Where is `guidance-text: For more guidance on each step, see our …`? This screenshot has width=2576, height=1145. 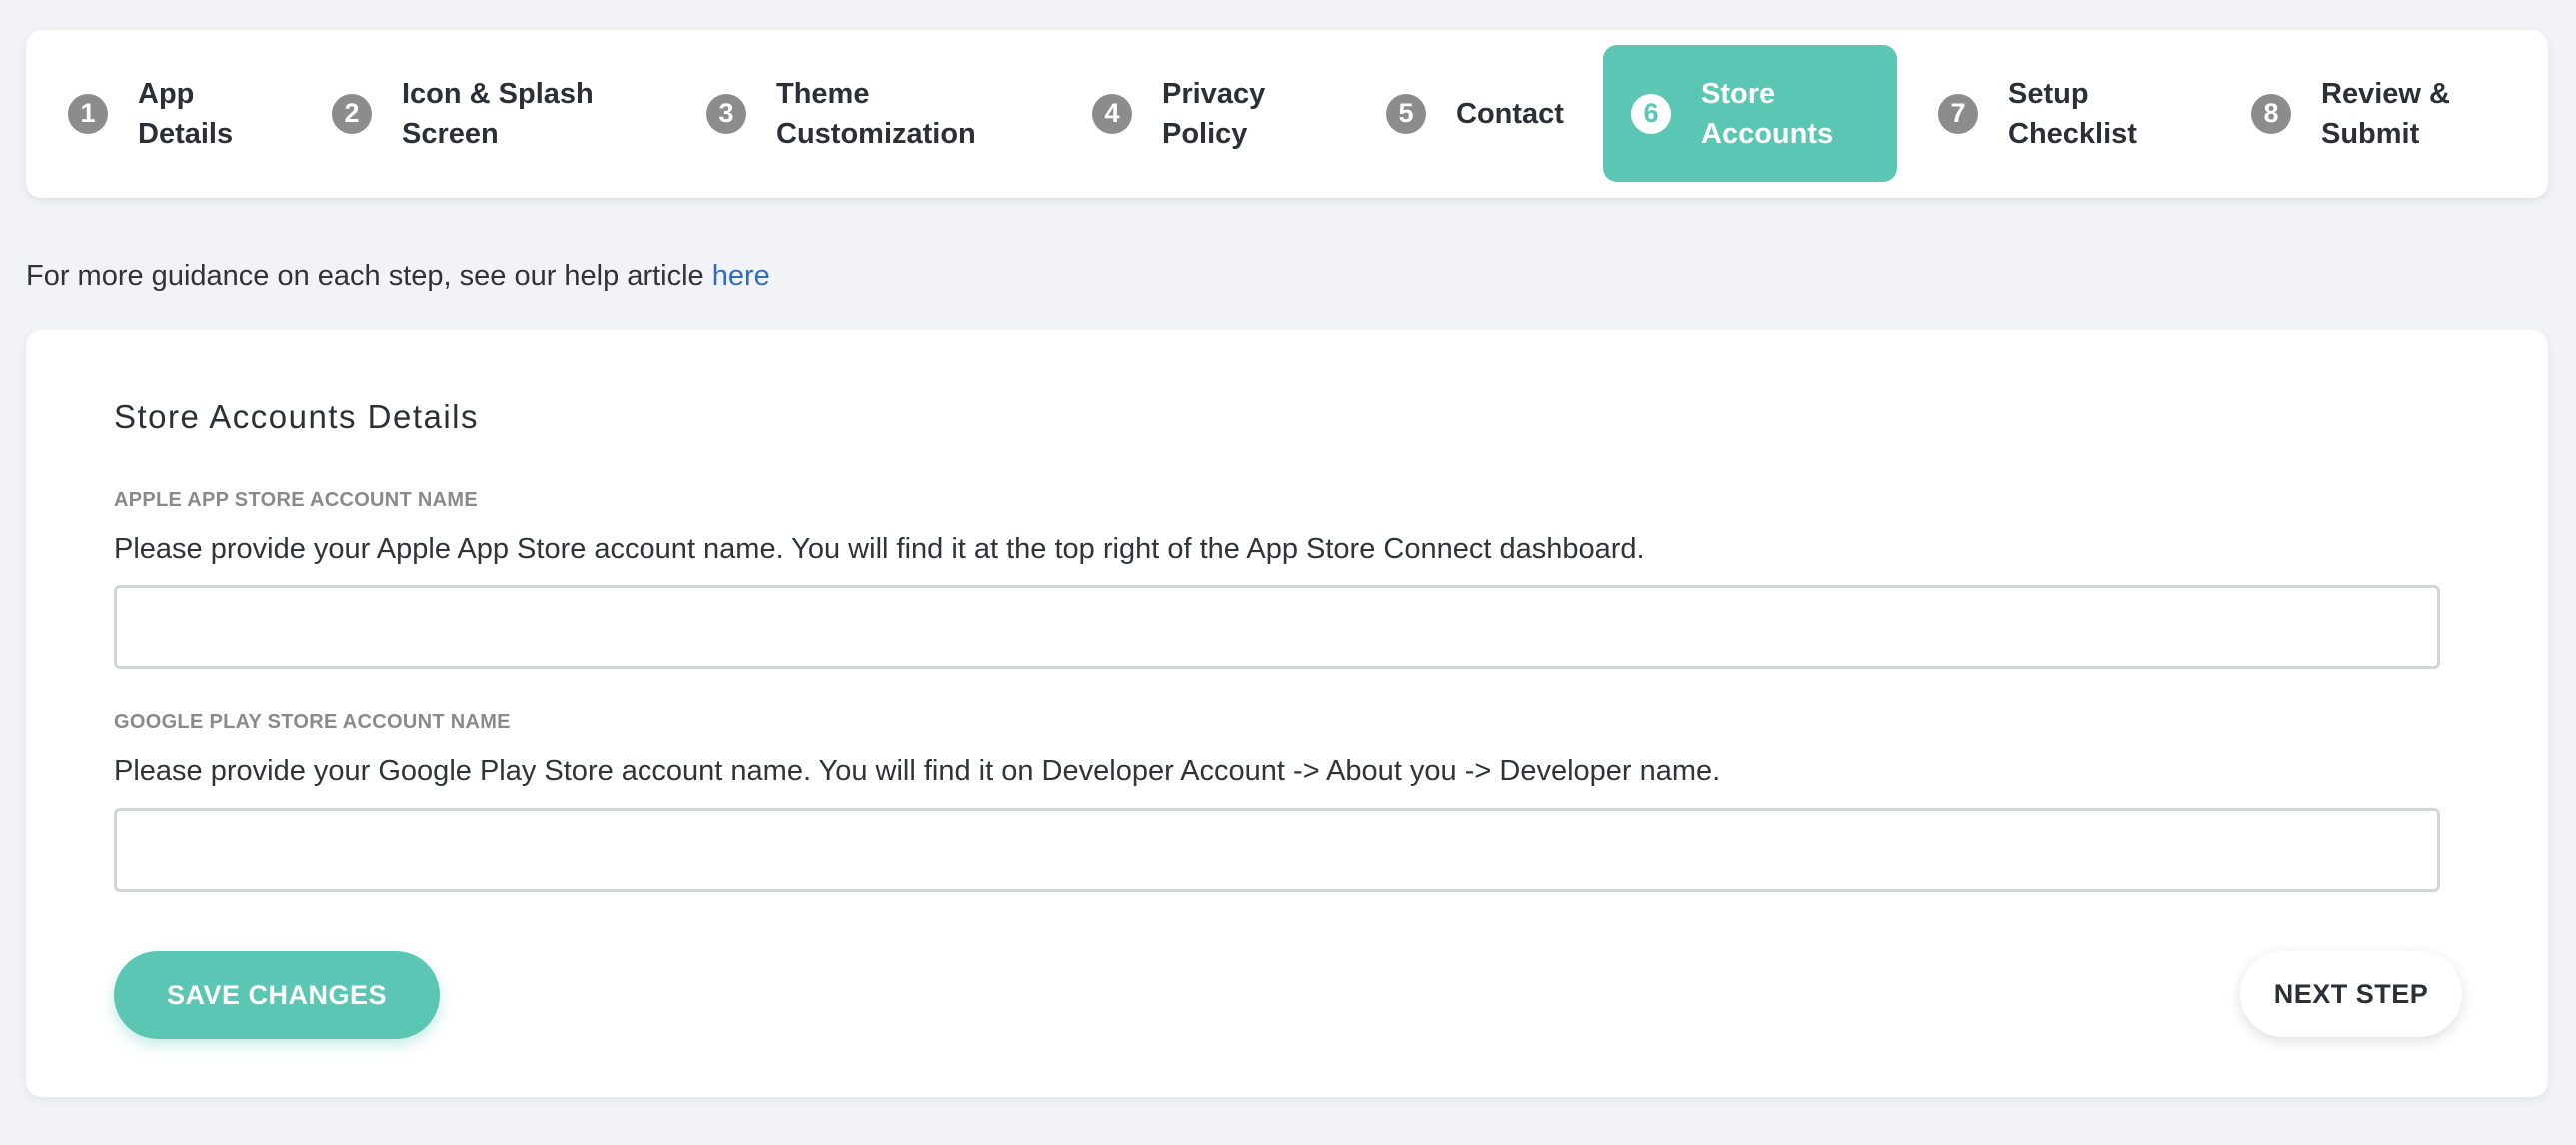
guidance-text: For more guidance on each step, see our … is located at coordinates (398, 276).